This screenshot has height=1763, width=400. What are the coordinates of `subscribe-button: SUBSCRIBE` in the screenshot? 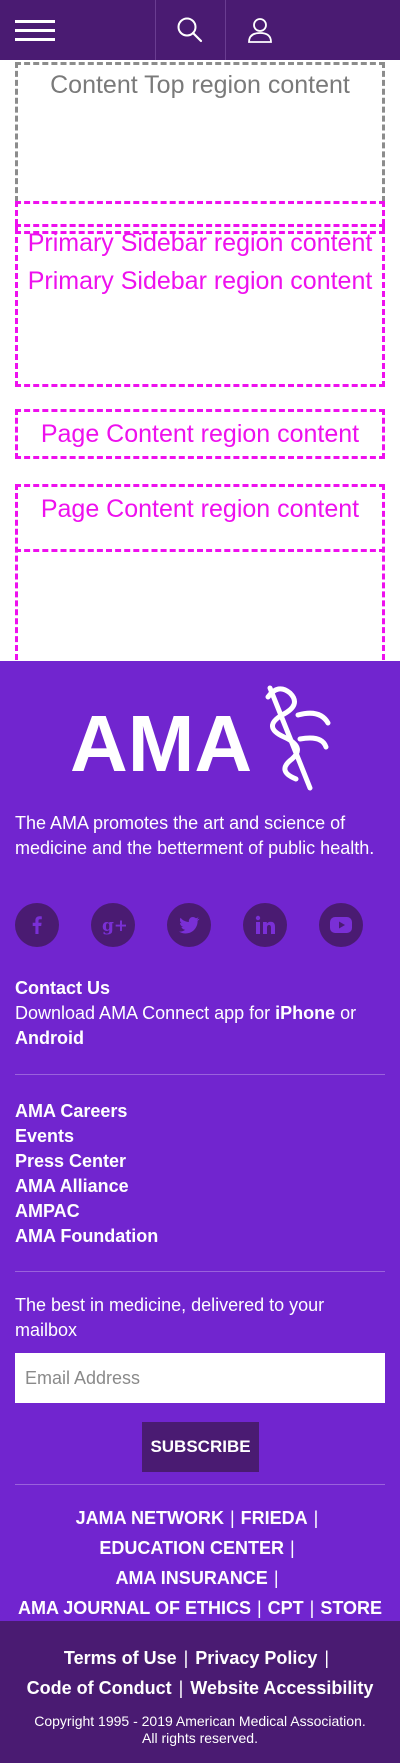 It's located at (200, 1447).